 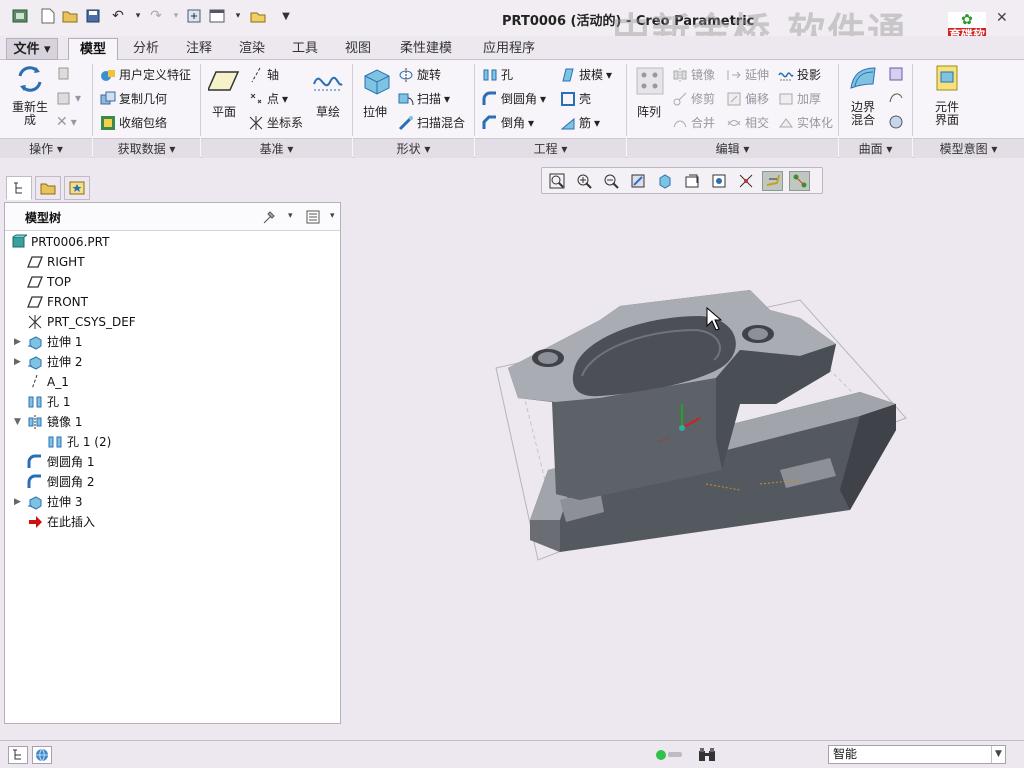 What do you see at coordinates (57, 302) in the screenshot?
I see `tree-item: FRONT` at bounding box center [57, 302].